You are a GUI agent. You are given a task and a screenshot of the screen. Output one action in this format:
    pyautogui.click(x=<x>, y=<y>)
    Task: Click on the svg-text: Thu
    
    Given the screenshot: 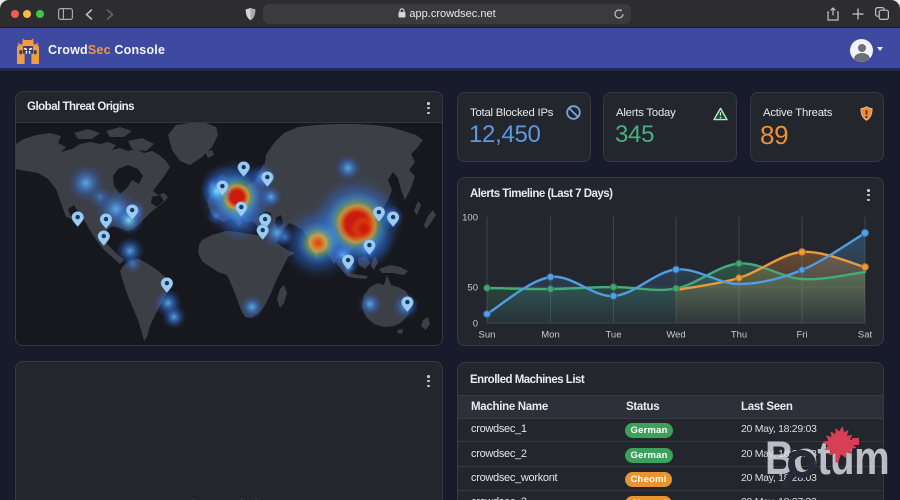 What is the action you would take?
    pyautogui.click(x=739, y=335)
    